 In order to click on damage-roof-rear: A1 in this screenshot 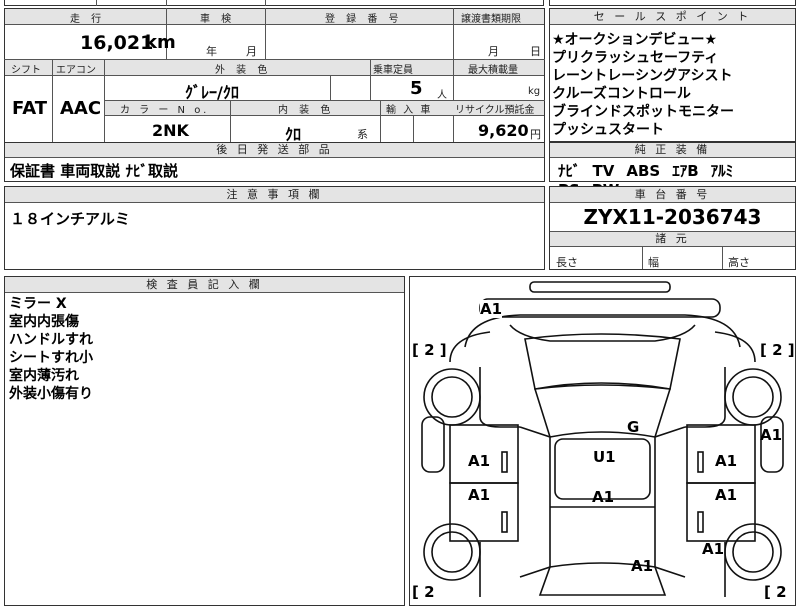, I will do `click(603, 497)`.